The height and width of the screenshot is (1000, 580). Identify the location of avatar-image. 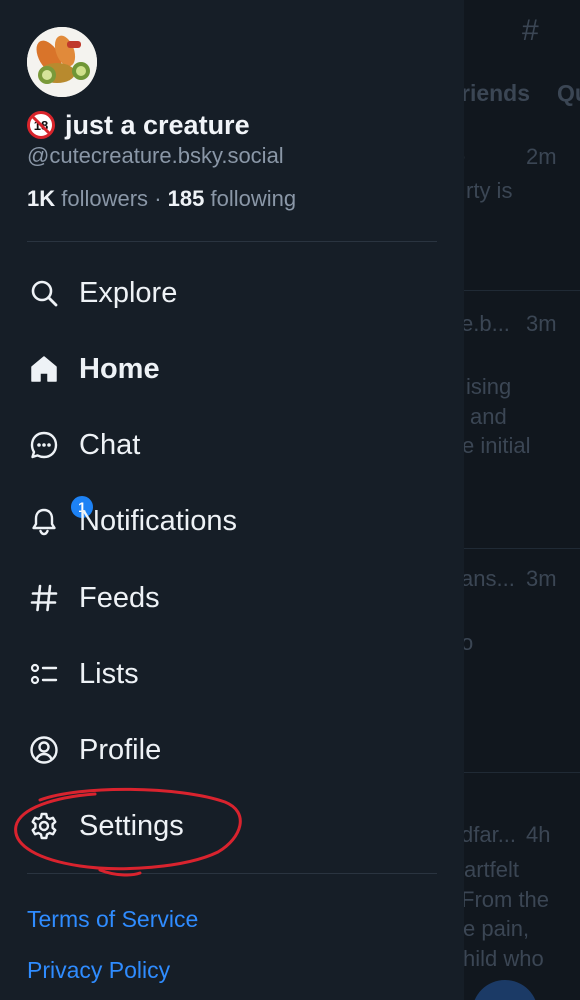
(62, 62).